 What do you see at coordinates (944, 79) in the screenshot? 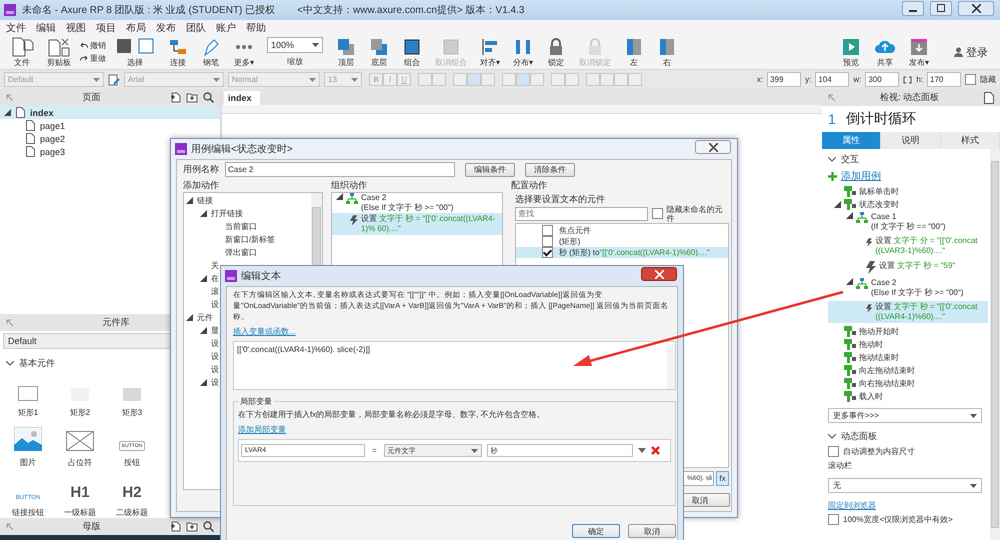
I see `height-field: 170` at bounding box center [944, 79].